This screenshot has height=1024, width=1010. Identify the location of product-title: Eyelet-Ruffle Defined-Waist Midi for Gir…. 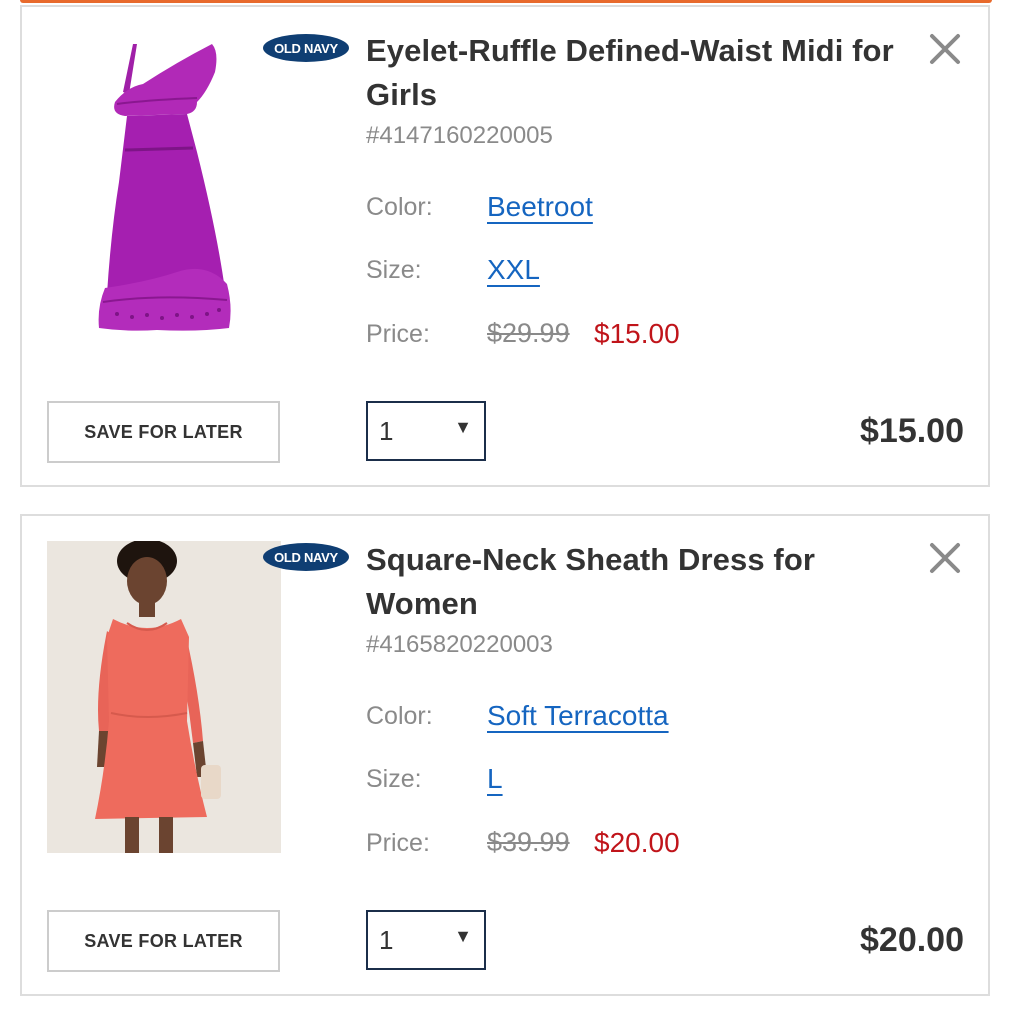
(636, 73).